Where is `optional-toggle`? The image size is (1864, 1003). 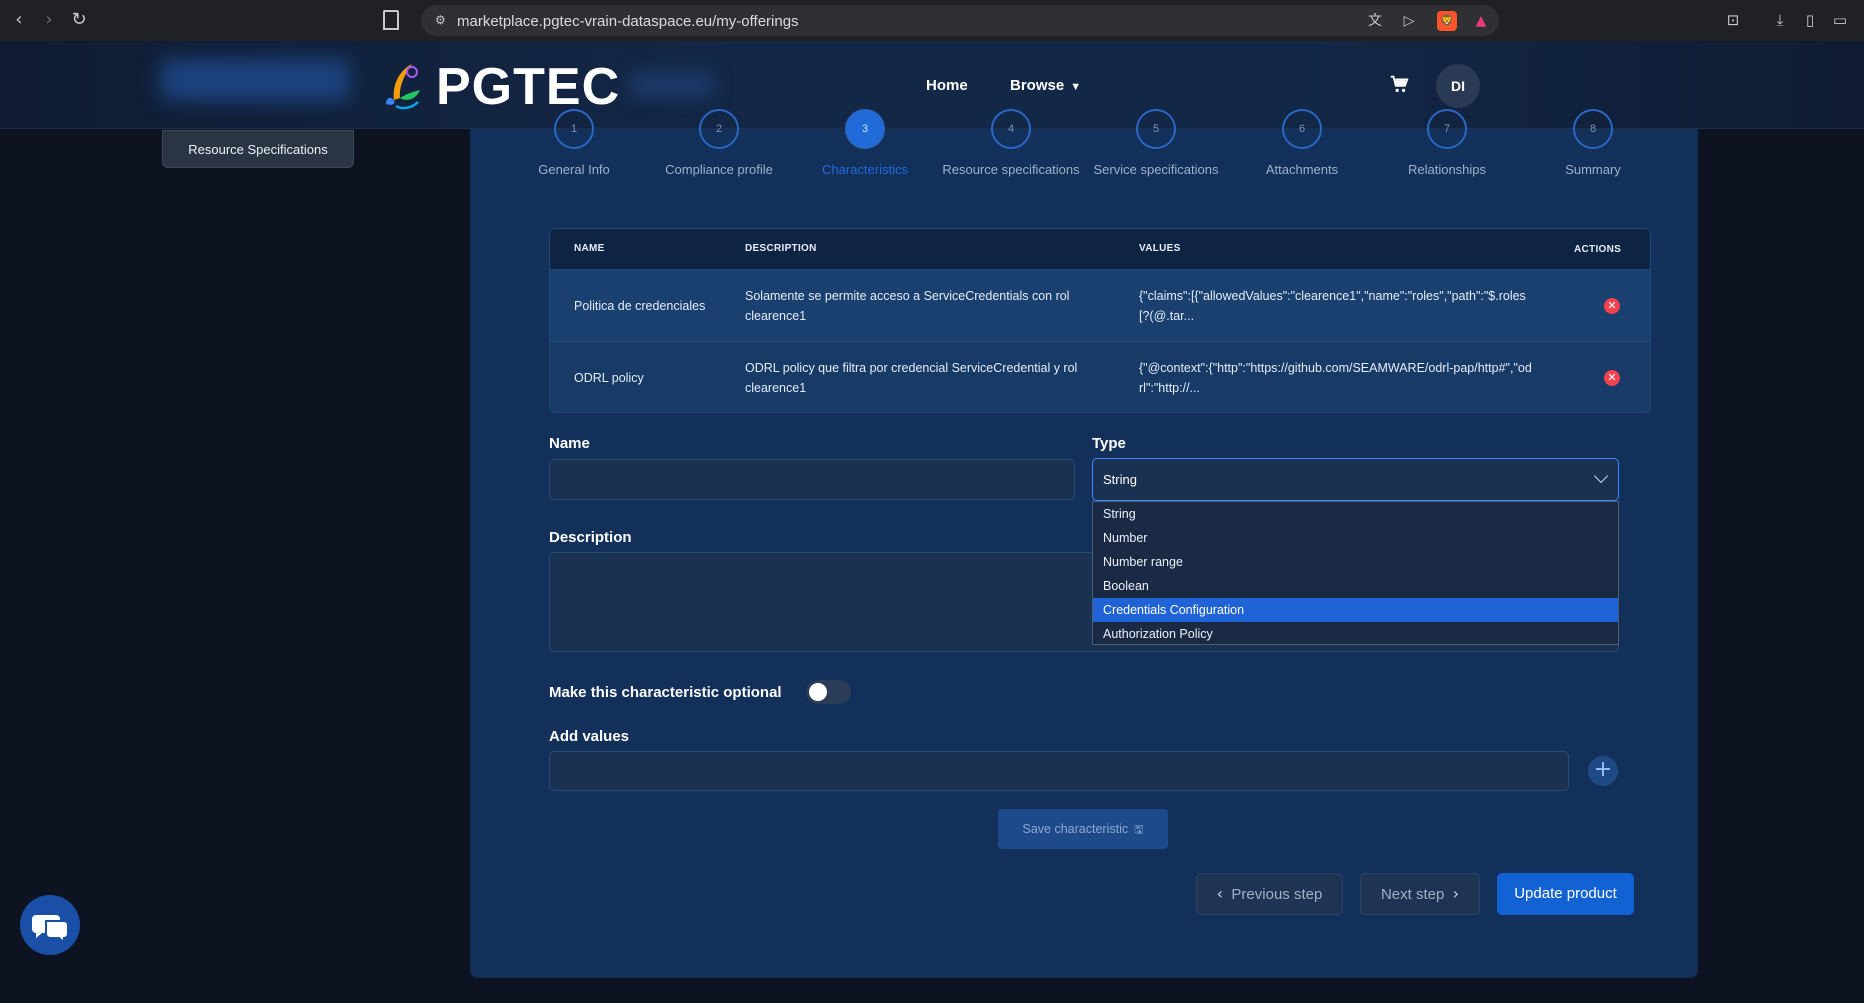
optional-toggle is located at coordinates (828, 692).